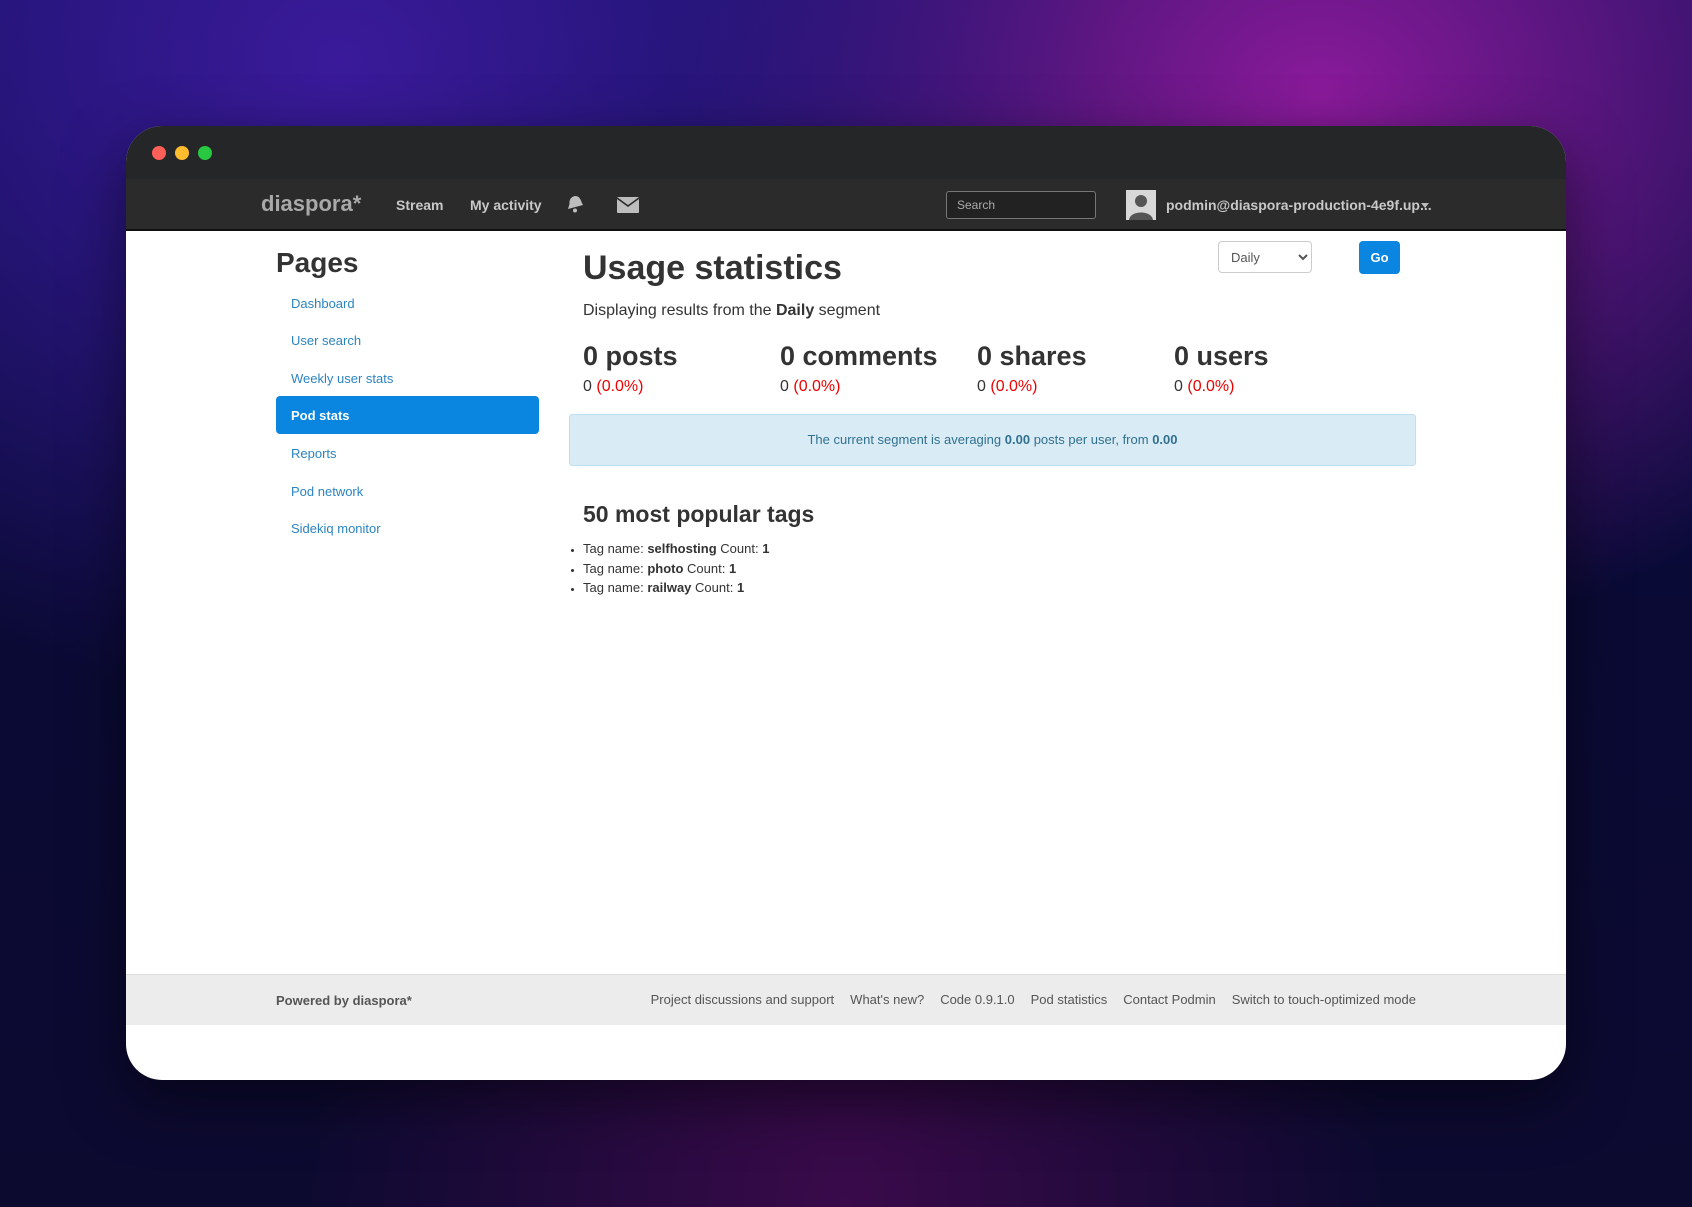  What do you see at coordinates (159, 153) in the screenshot?
I see `close-window-button` at bounding box center [159, 153].